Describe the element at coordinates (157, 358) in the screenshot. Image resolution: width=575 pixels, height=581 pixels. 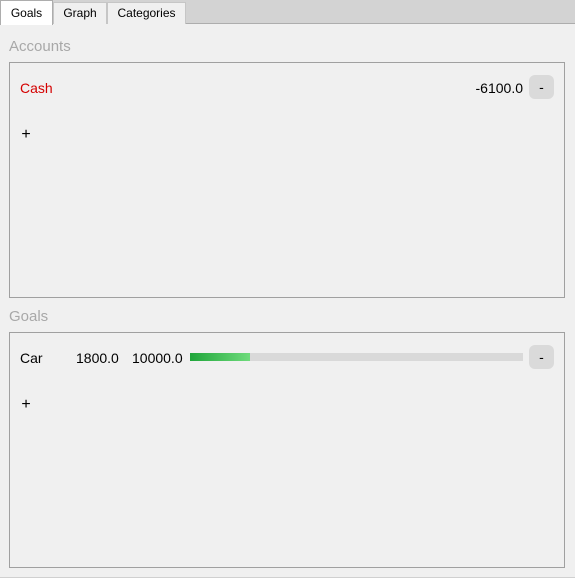
I see `goal-target-amount: 10000.0` at that location.